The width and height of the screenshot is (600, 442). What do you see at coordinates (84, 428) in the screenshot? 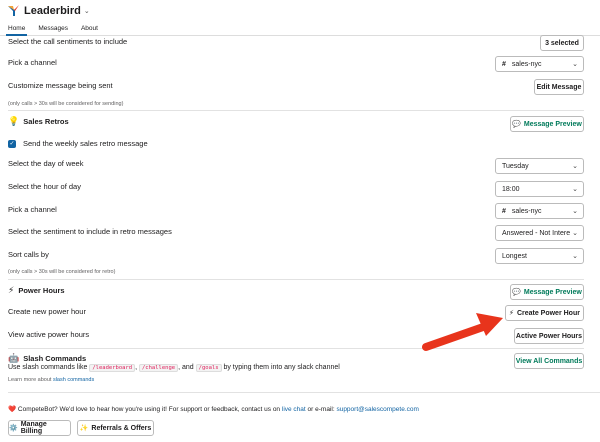
I see `sparkles-icon: ✨` at bounding box center [84, 428].